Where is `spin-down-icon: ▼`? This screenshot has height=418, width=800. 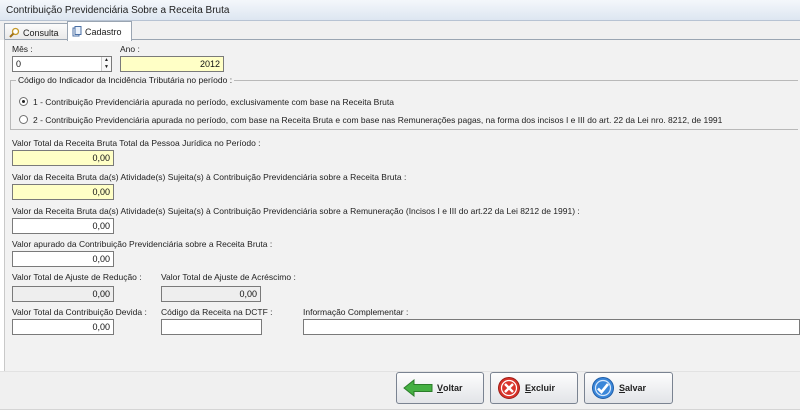
spin-down-icon: ▼ is located at coordinates (106, 67).